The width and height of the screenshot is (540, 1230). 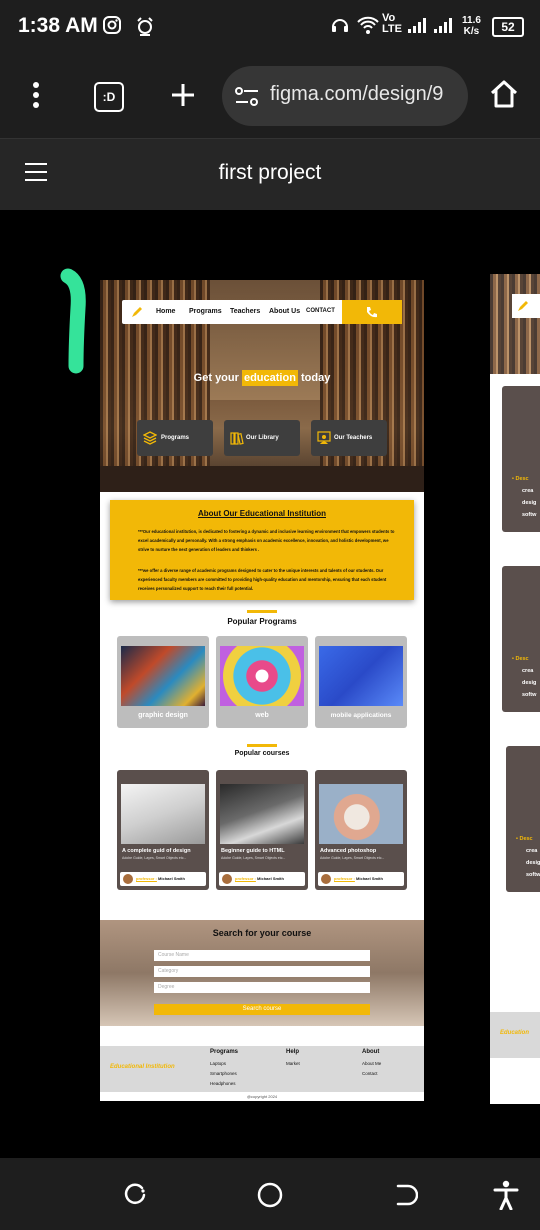 What do you see at coordinates (371, 1052) in the screenshot?
I see `footer-heading: About` at bounding box center [371, 1052].